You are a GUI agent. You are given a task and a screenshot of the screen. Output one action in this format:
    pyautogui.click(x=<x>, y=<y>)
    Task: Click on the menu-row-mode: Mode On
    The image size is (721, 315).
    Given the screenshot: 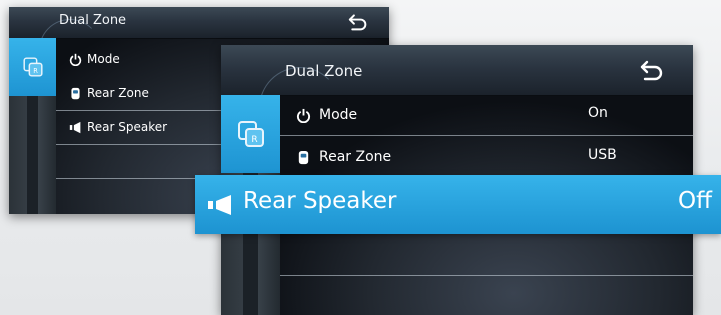 What is the action you would take?
    pyautogui.click(x=486, y=115)
    